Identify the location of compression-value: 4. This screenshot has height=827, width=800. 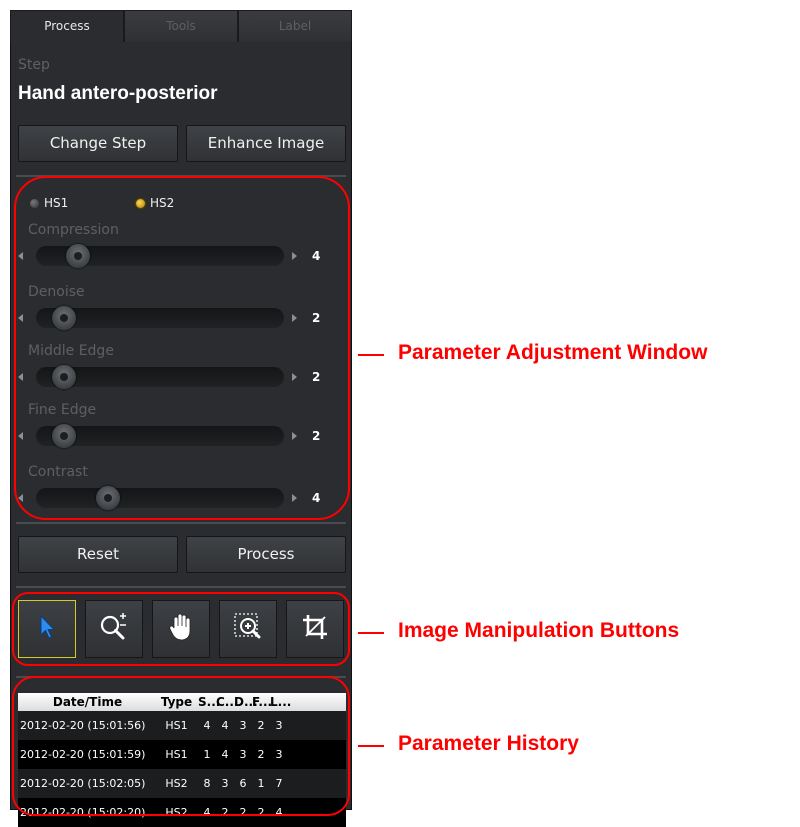
(316, 256).